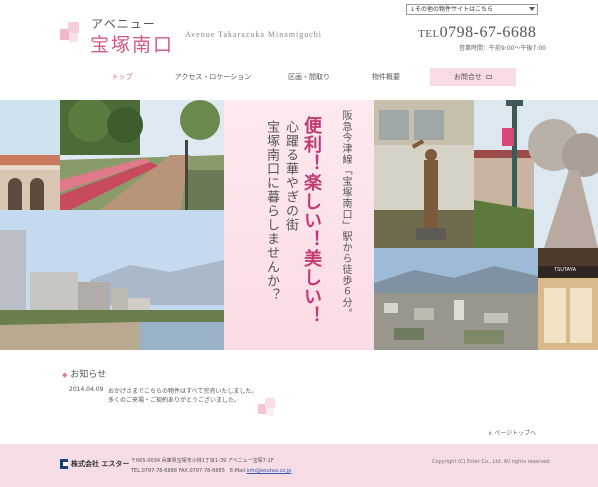 The height and width of the screenshot is (487, 598). What do you see at coordinates (424, 174) in the screenshot?
I see `photo-statue` at bounding box center [424, 174].